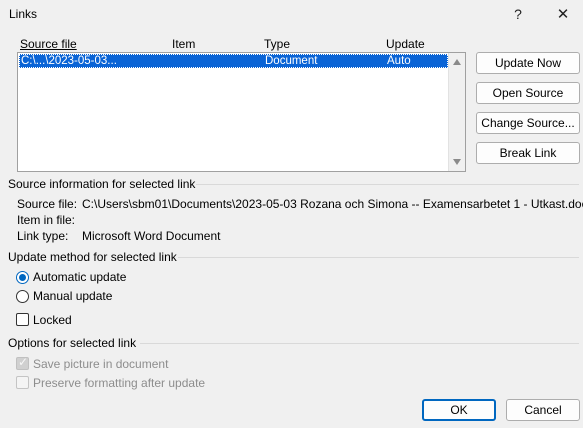 The height and width of the screenshot is (428, 583). I want to click on help-icon: ?, so click(518, 14).